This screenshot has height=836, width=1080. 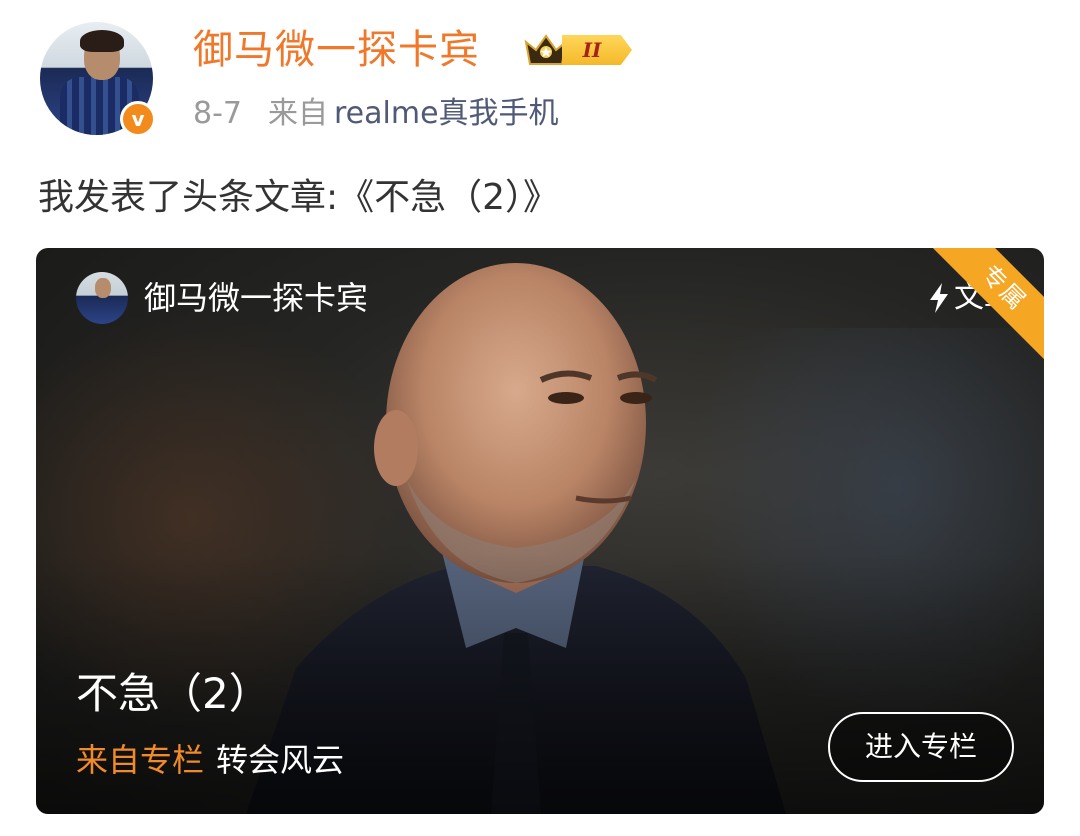 What do you see at coordinates (217, 113) in the screenshot?
I see `post-date: 8-7` at bounding box center [217, 113].